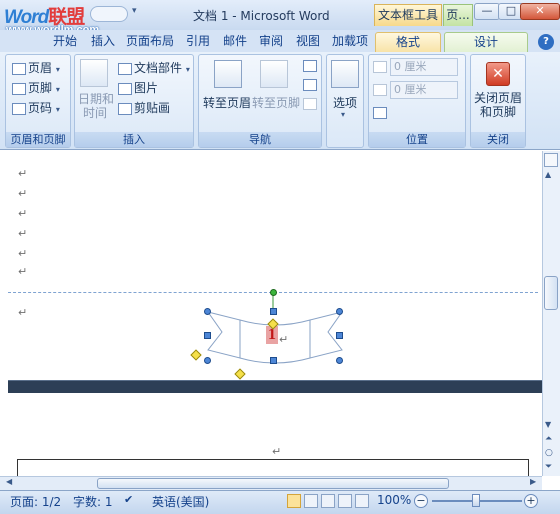 The image size is (560, 514). I want to click on header-distance-stepper: 0 厘米, so click(424, 67).